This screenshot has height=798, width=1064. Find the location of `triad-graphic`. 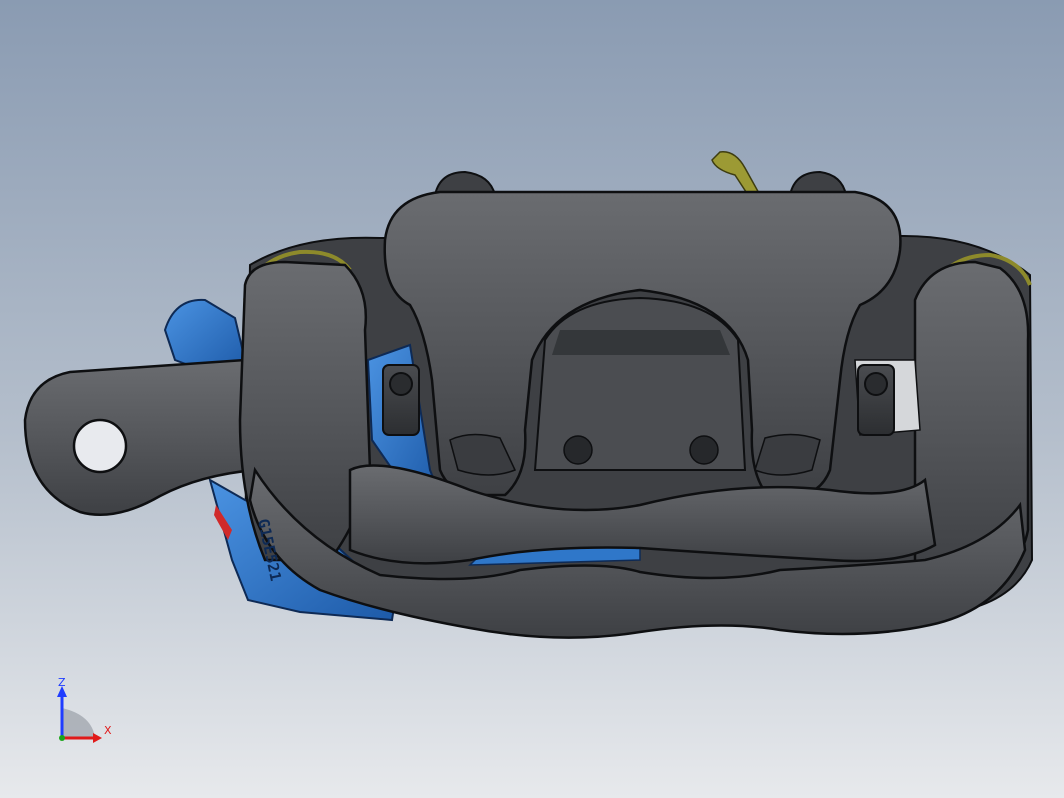

triad-graphic is located at coordinates (79, 714).